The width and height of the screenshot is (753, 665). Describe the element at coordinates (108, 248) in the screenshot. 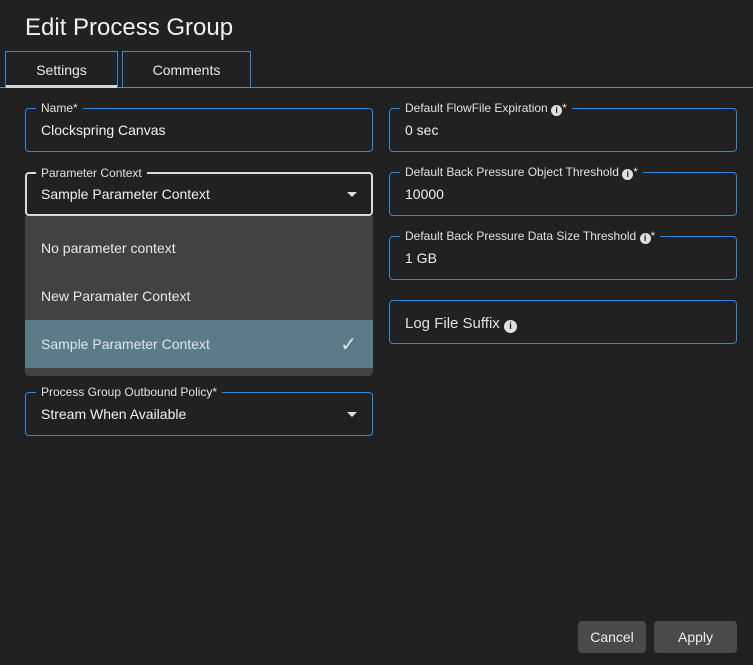

I see `option-label: No parameter context` at that location.